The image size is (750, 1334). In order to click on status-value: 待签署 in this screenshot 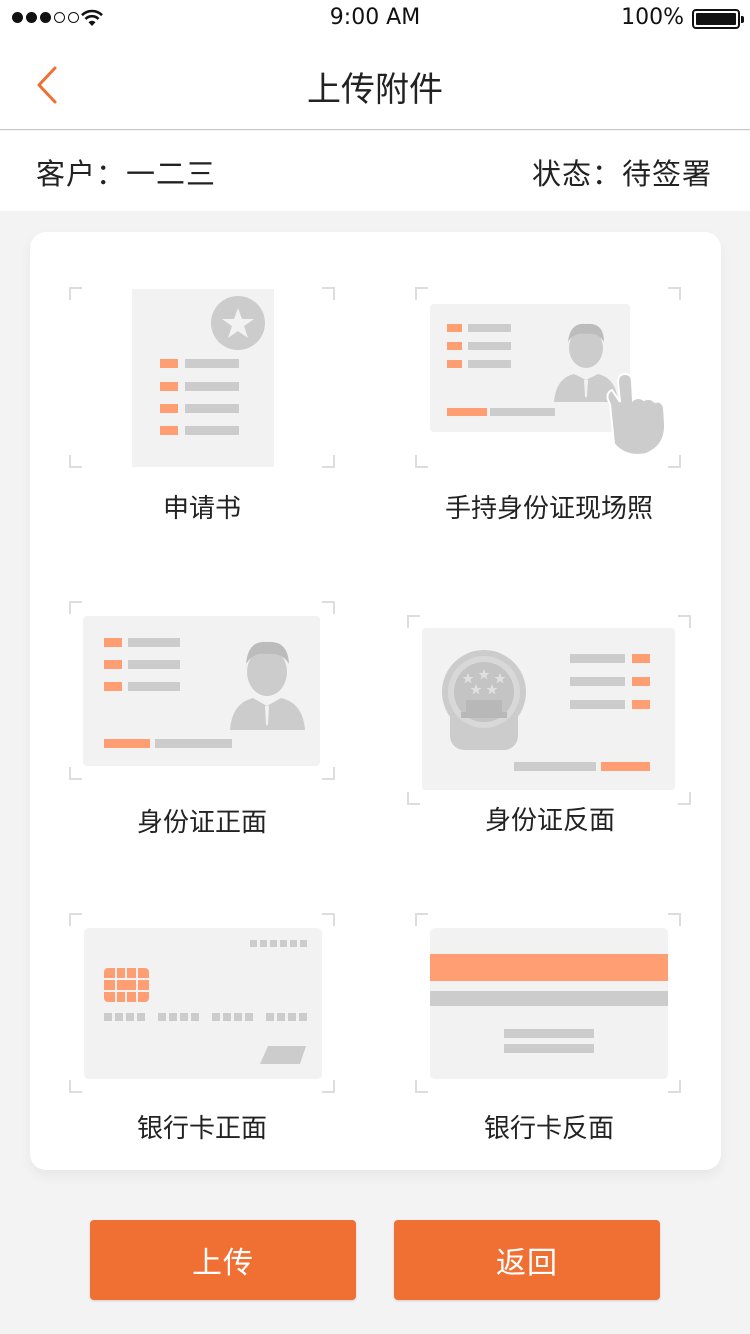, I will do `click(666, 174)`.